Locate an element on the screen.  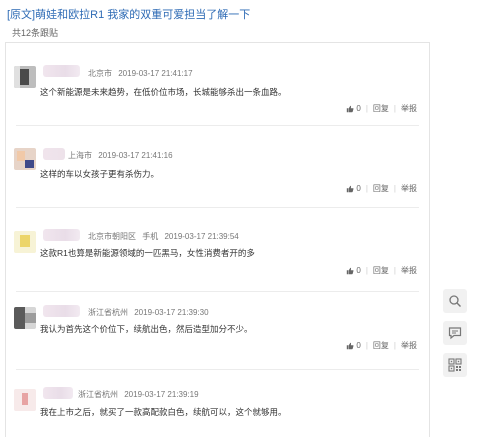
original-link: [原文] is located at coordinates (21, 15).